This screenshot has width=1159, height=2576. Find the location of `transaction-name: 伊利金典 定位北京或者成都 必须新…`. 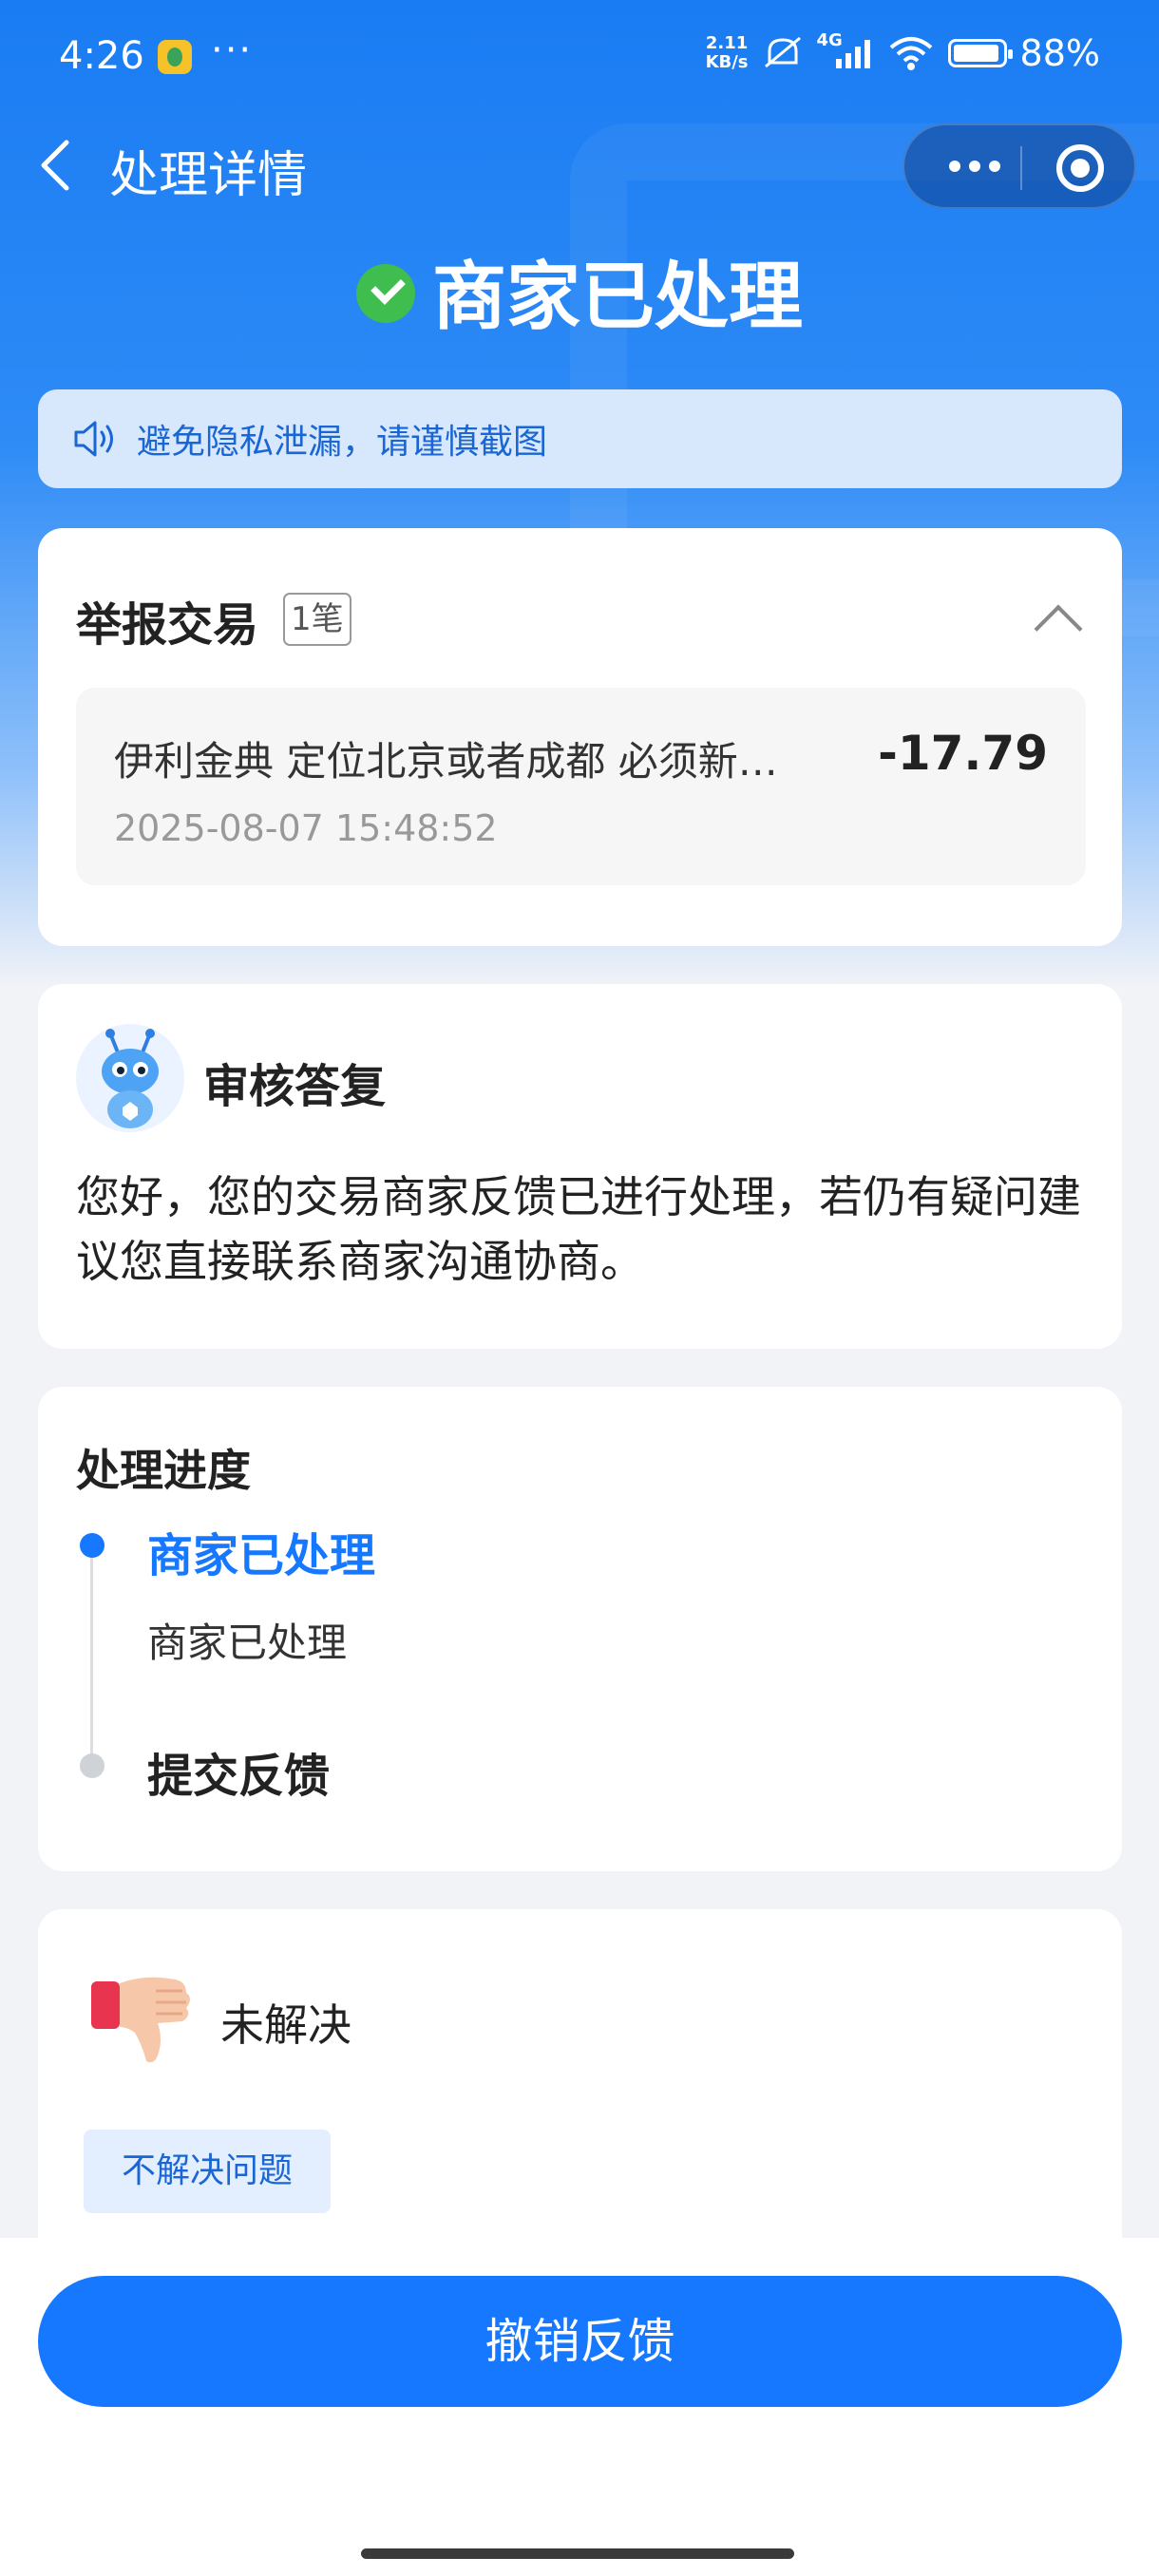

transaction-name: 伊利金典 定位北京或者成都 必须新… is located at coordinates (446, 761).